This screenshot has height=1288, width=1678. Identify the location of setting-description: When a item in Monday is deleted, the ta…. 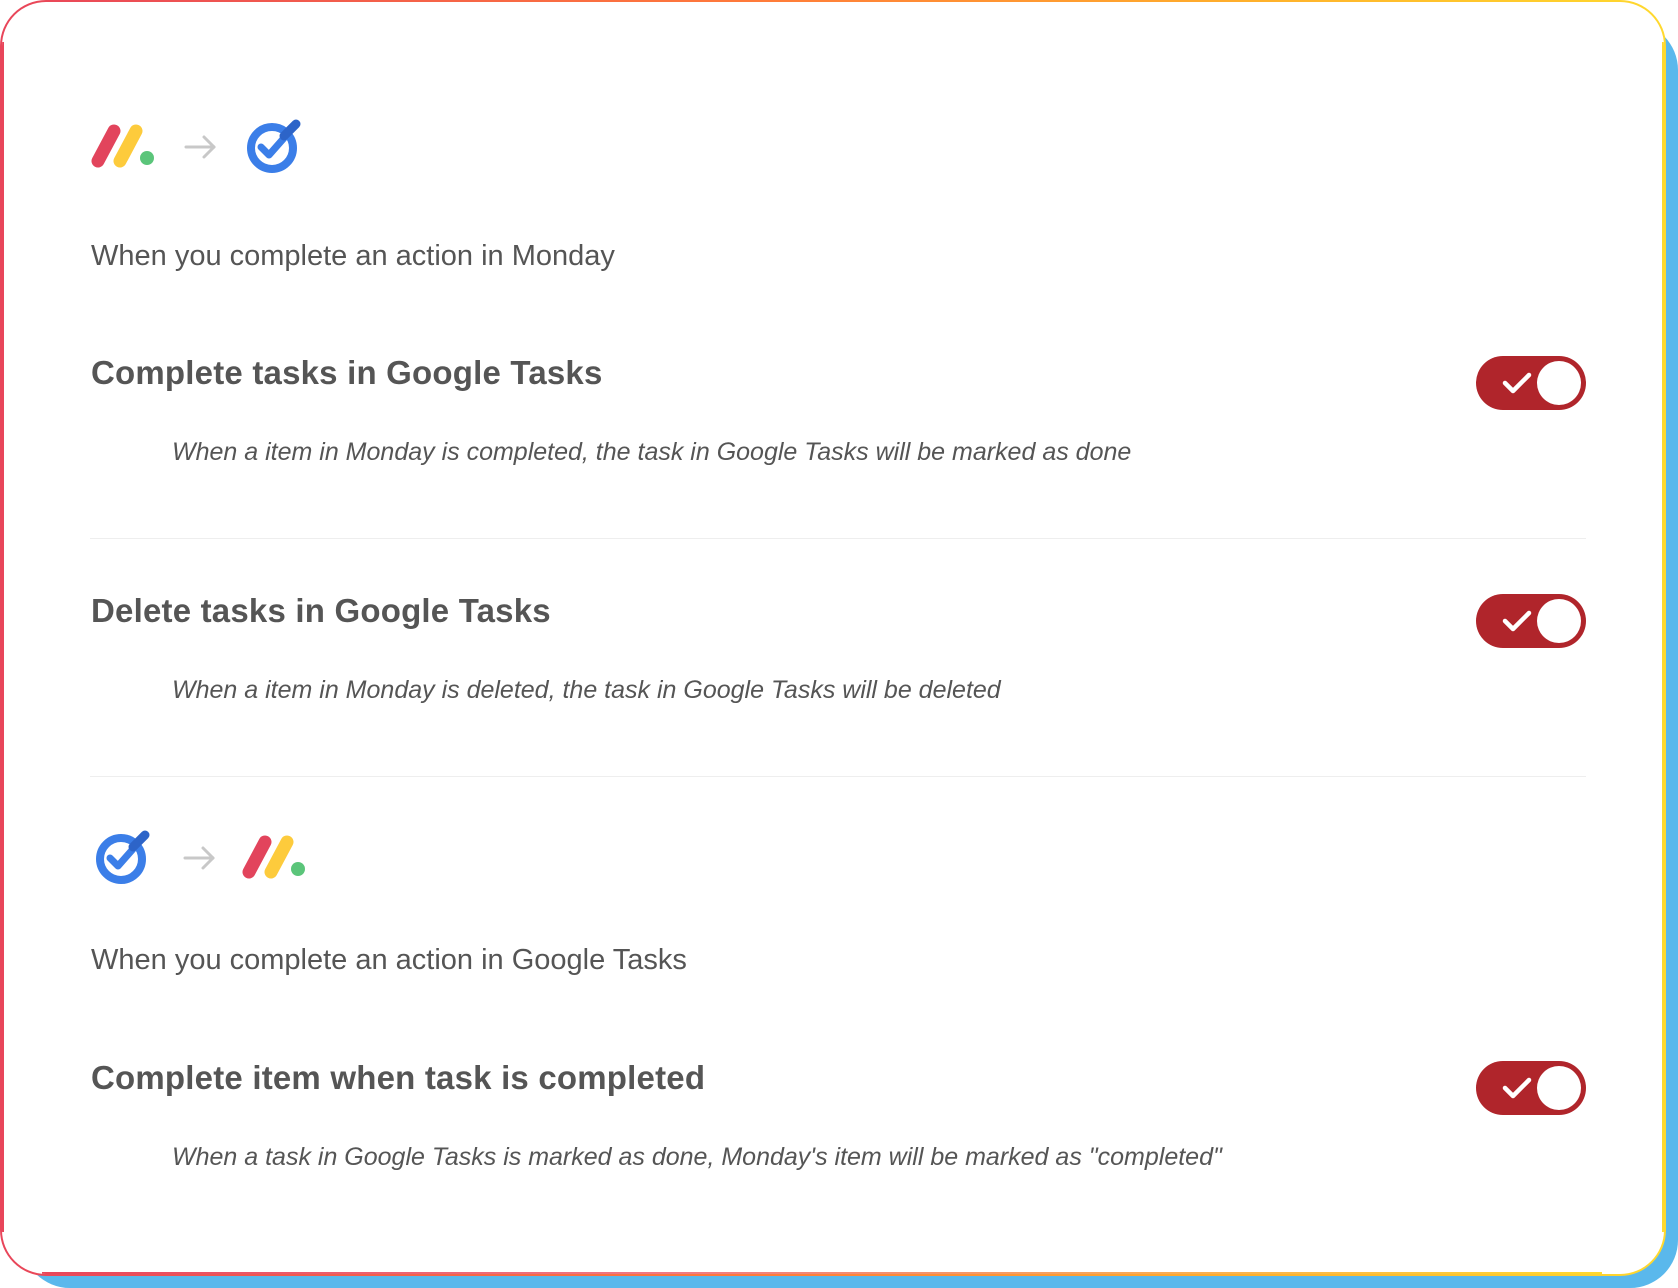
(586, 690).